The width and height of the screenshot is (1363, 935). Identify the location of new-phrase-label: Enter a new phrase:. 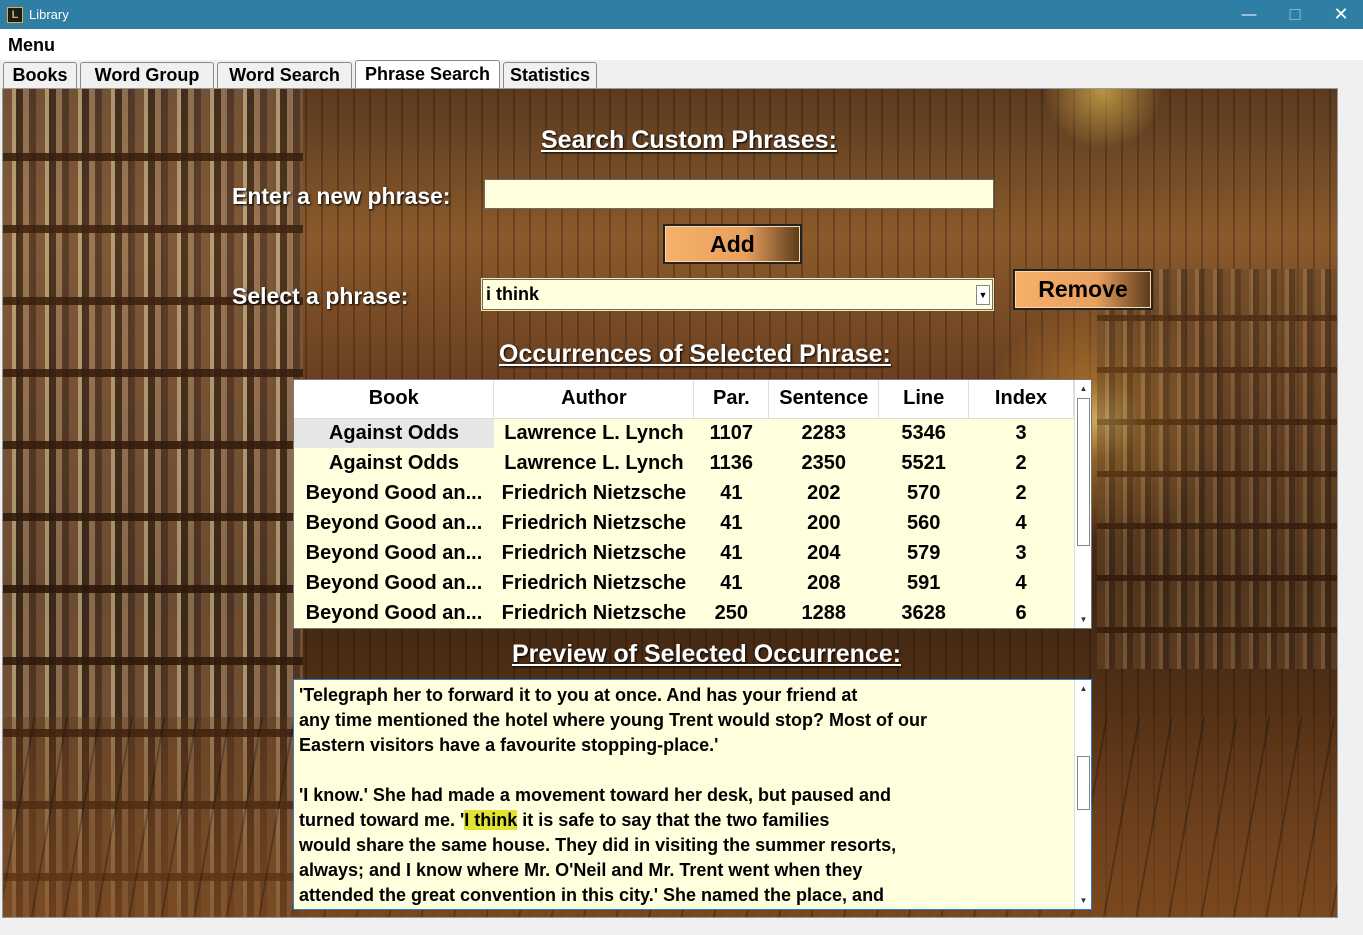
(341, 196).